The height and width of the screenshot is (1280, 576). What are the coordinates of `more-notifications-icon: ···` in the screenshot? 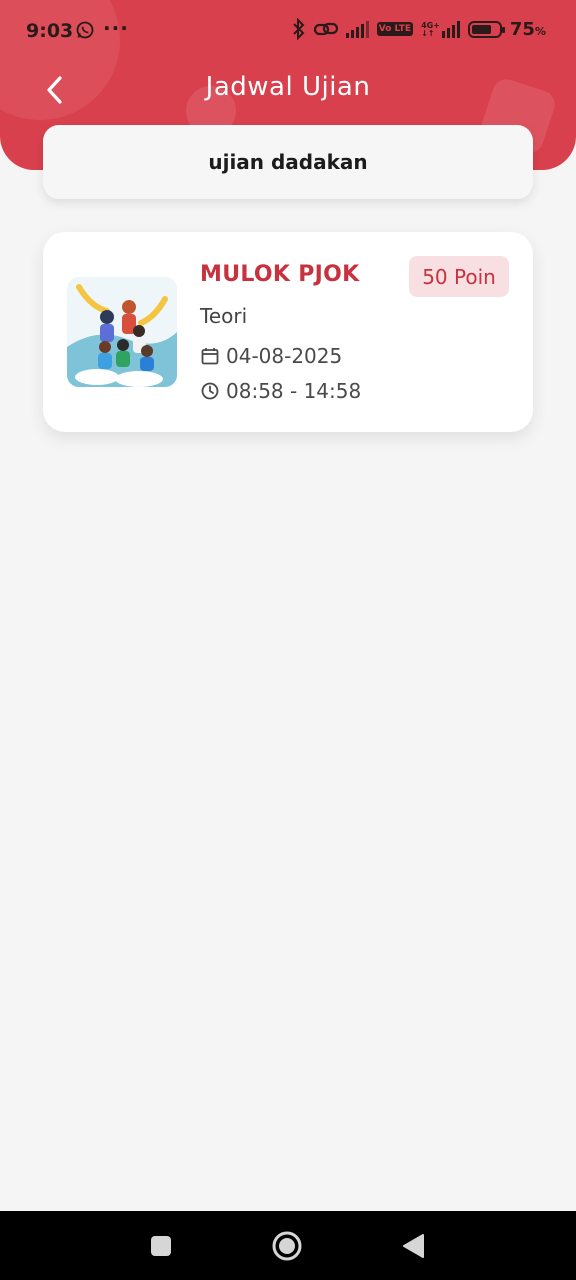 It's located at (116, 28).